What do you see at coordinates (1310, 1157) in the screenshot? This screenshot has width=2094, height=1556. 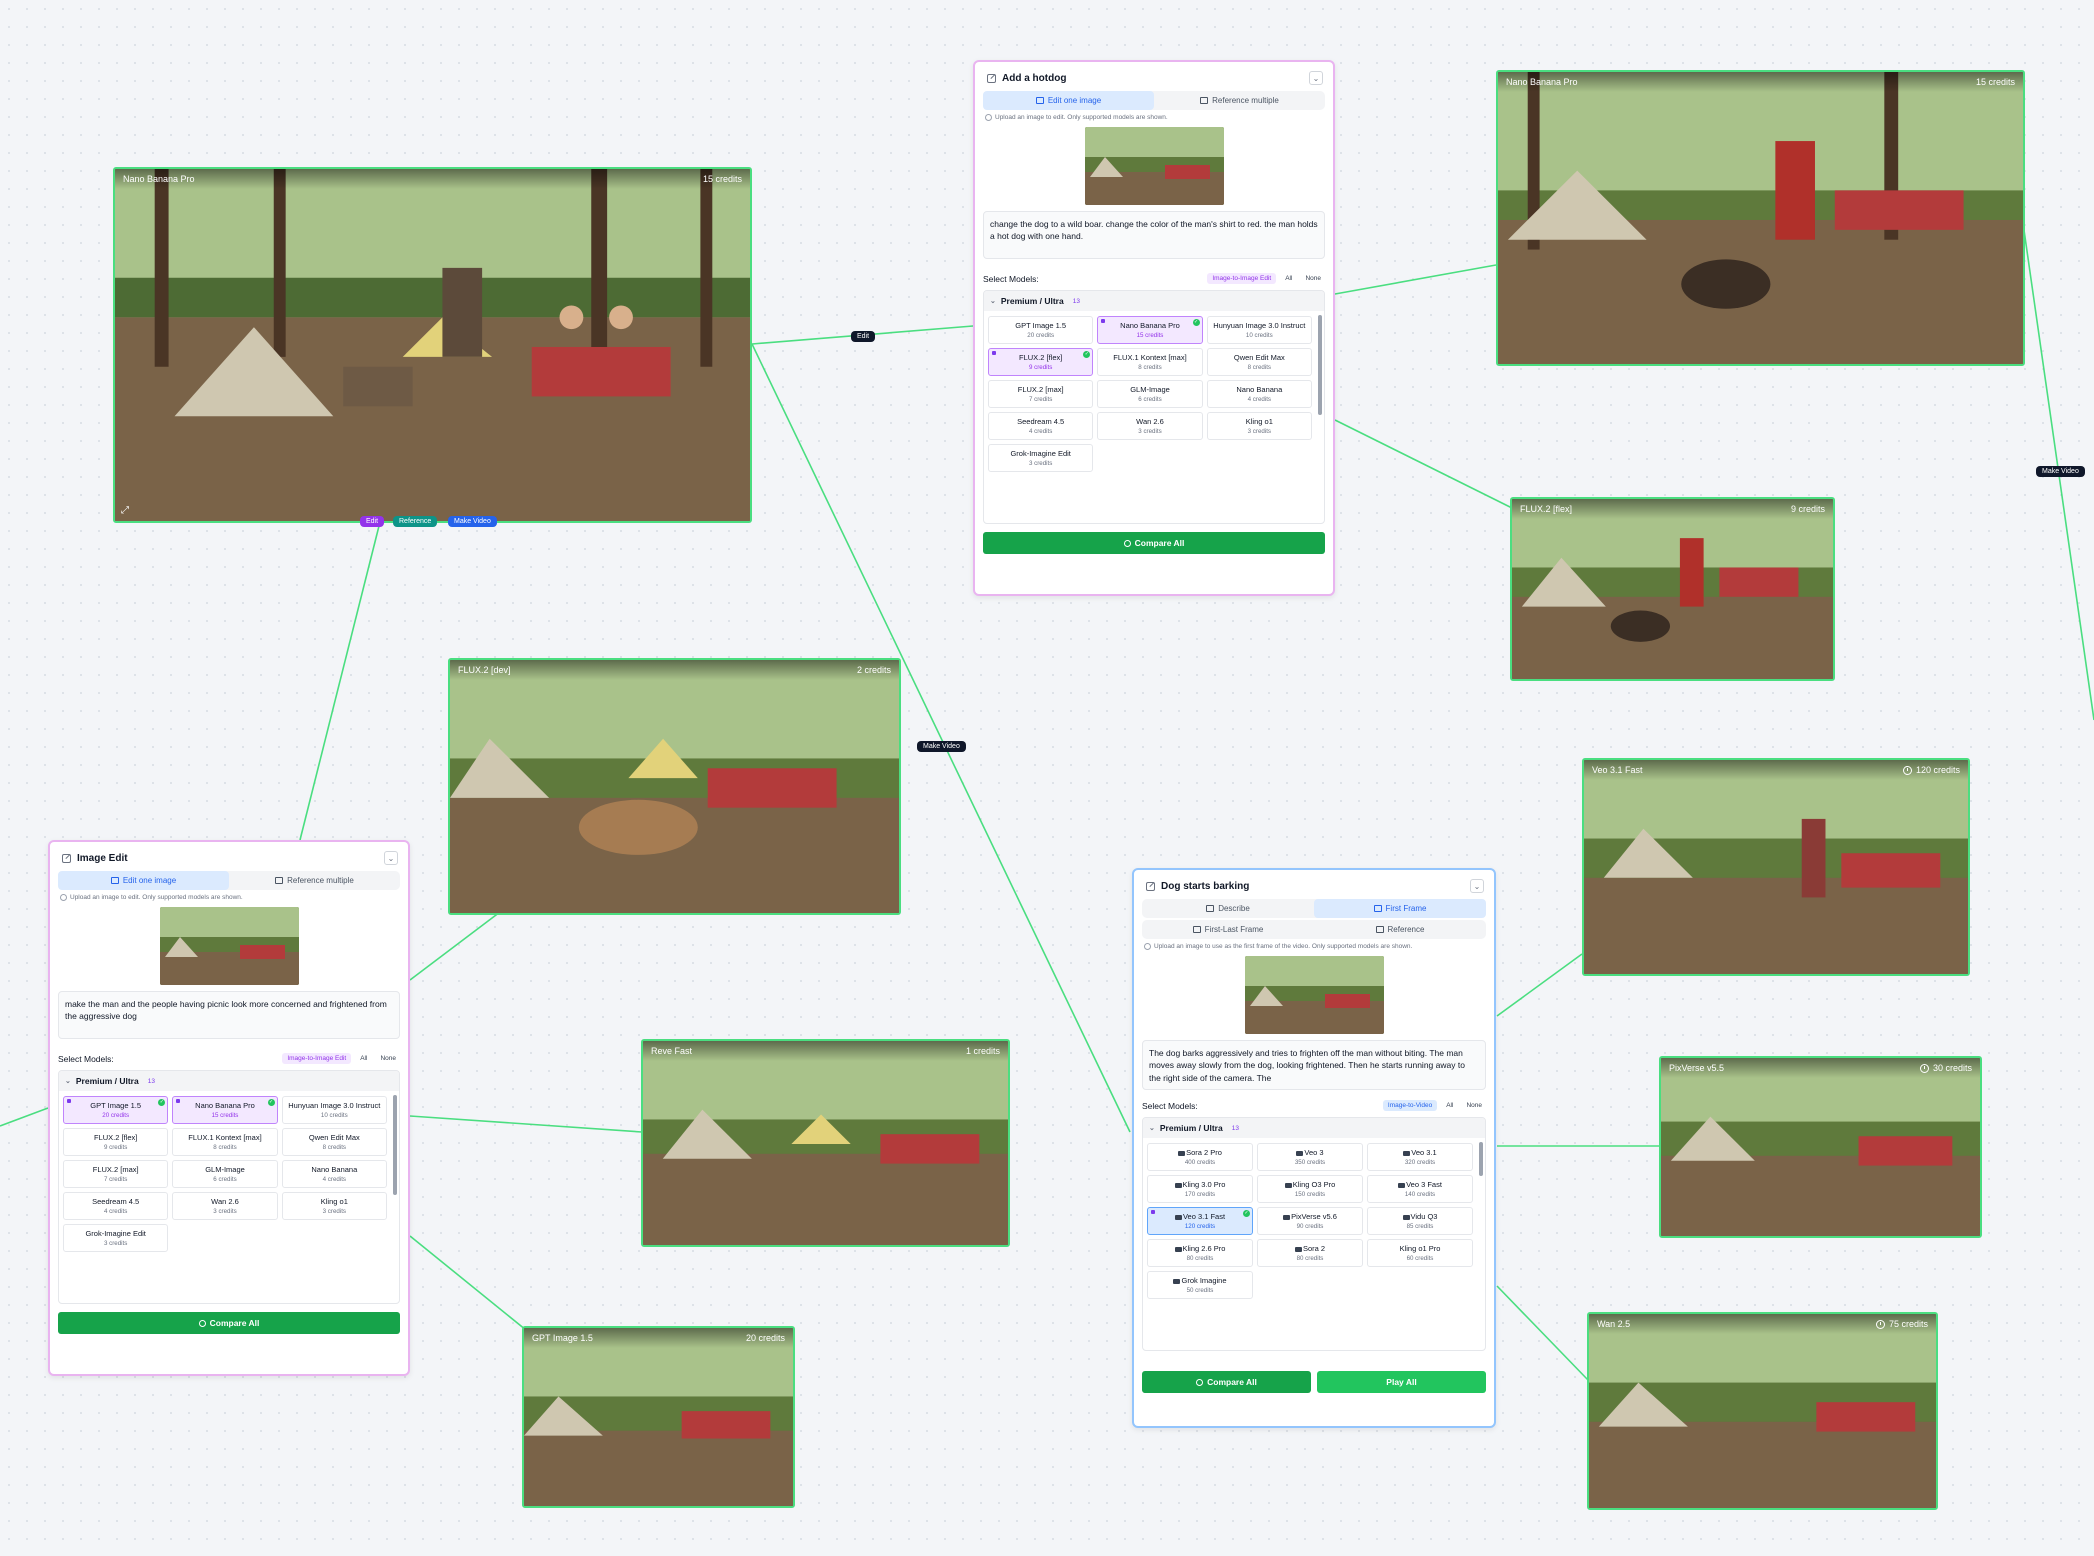 I see `model-option: Veo 3 350 credits` at bounding box center [1310, 1157].